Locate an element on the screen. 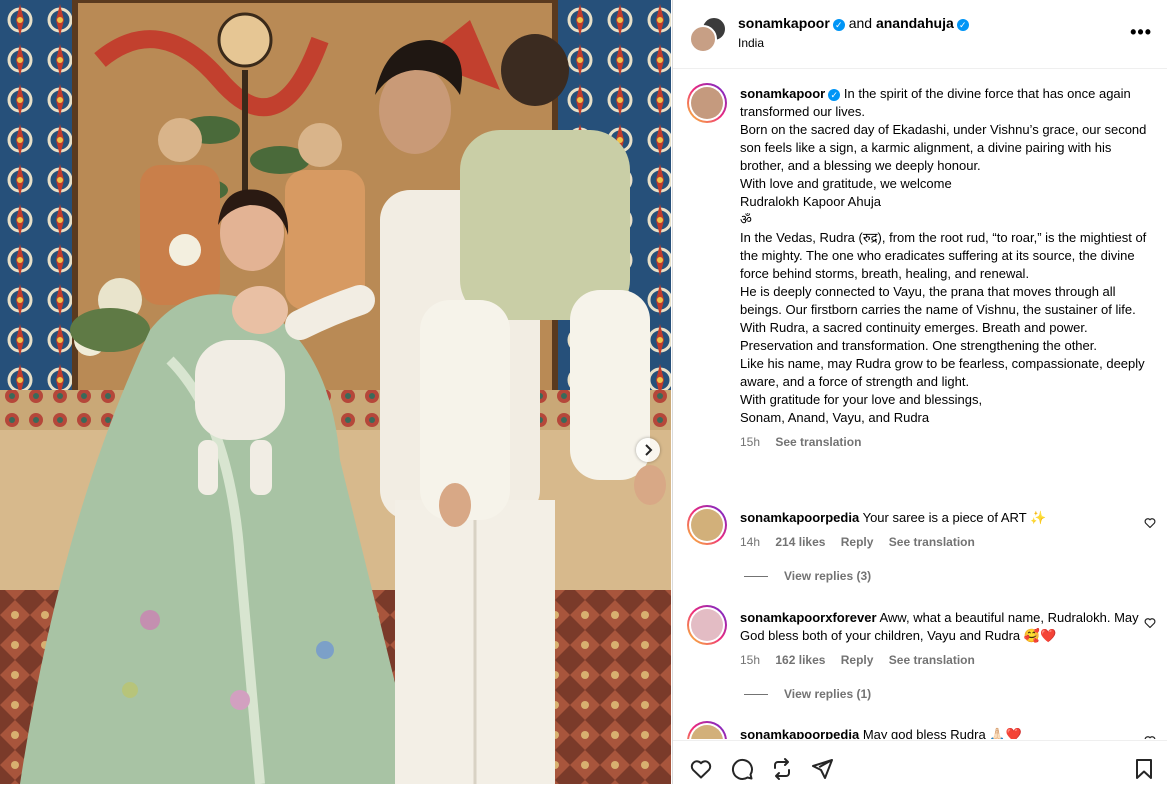 This screenshot has height=785, width=1167. comment-meta: 14h 214 likes Reply See translation is located at coordinates (940, 542).